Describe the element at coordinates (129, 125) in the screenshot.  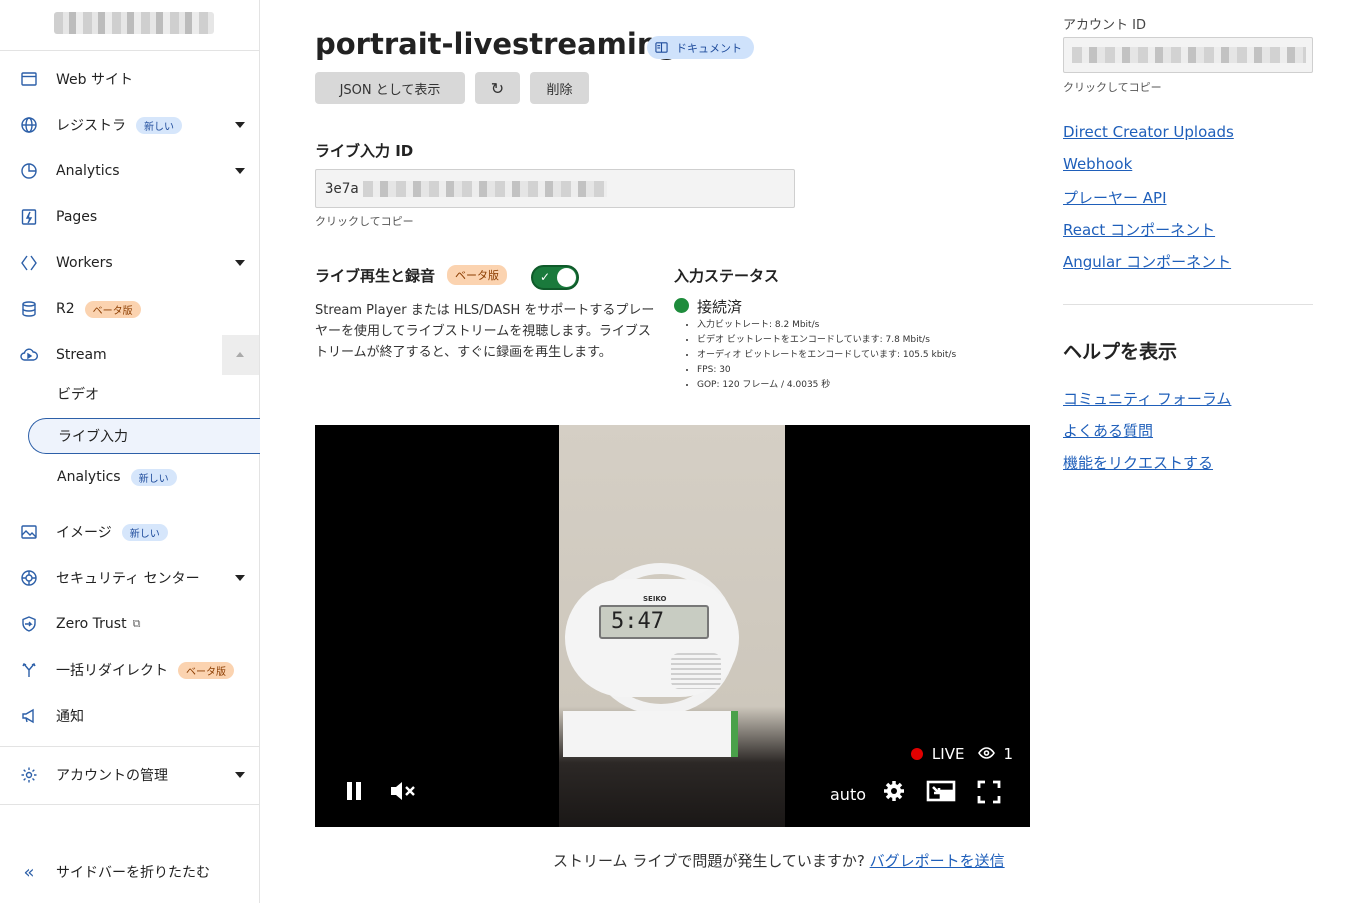
I see `sidebar-item-registrar: レジストラ 新しい` at that location.